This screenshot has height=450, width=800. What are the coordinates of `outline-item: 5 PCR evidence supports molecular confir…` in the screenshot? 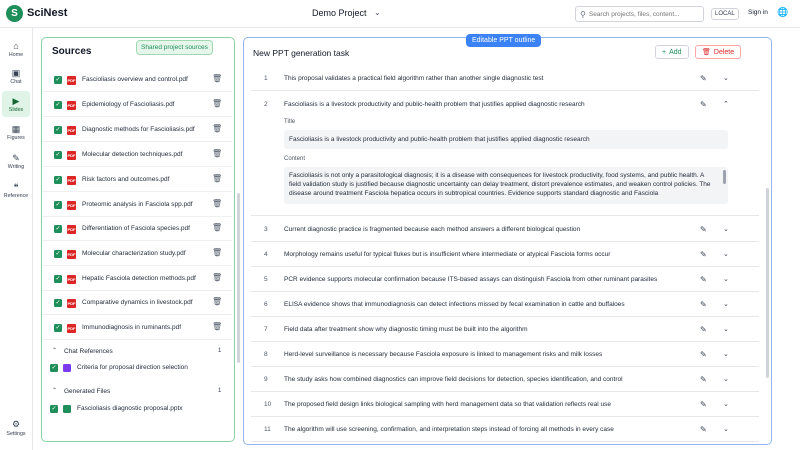 It's located at (505, 279).